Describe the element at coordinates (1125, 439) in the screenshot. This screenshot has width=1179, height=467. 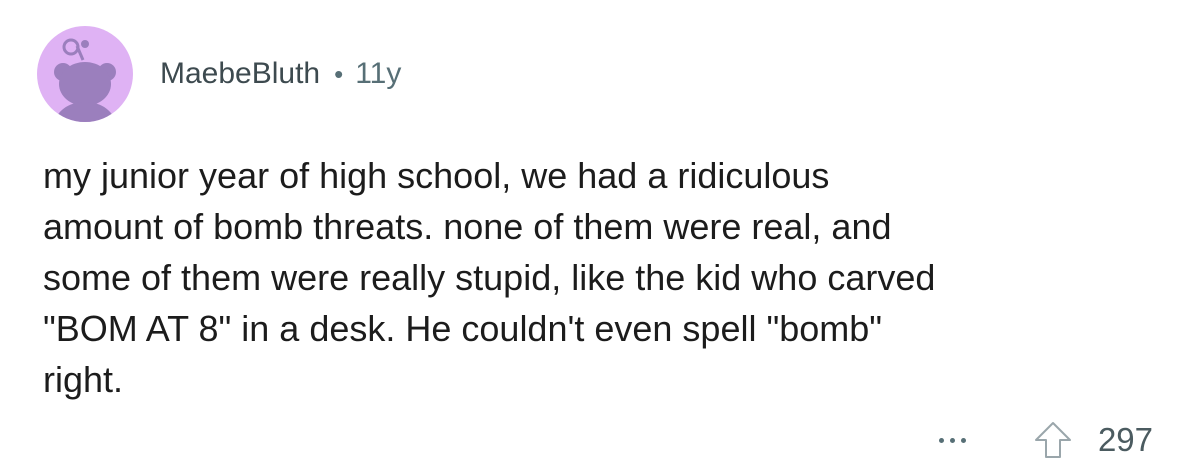
I see `vote-score: 297` at that location.